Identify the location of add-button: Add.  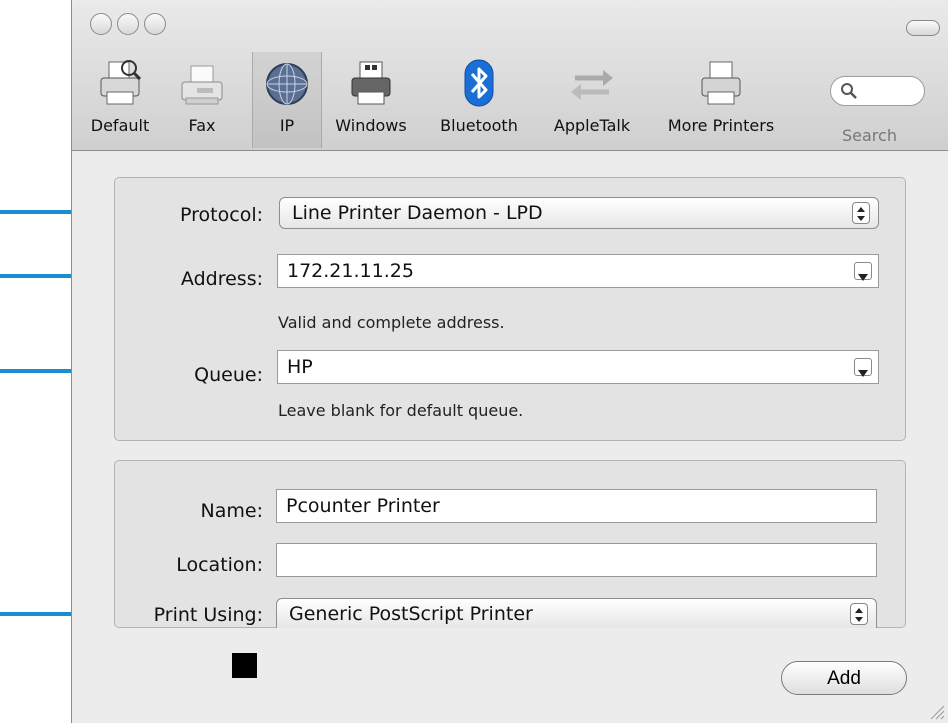
(844, 678).